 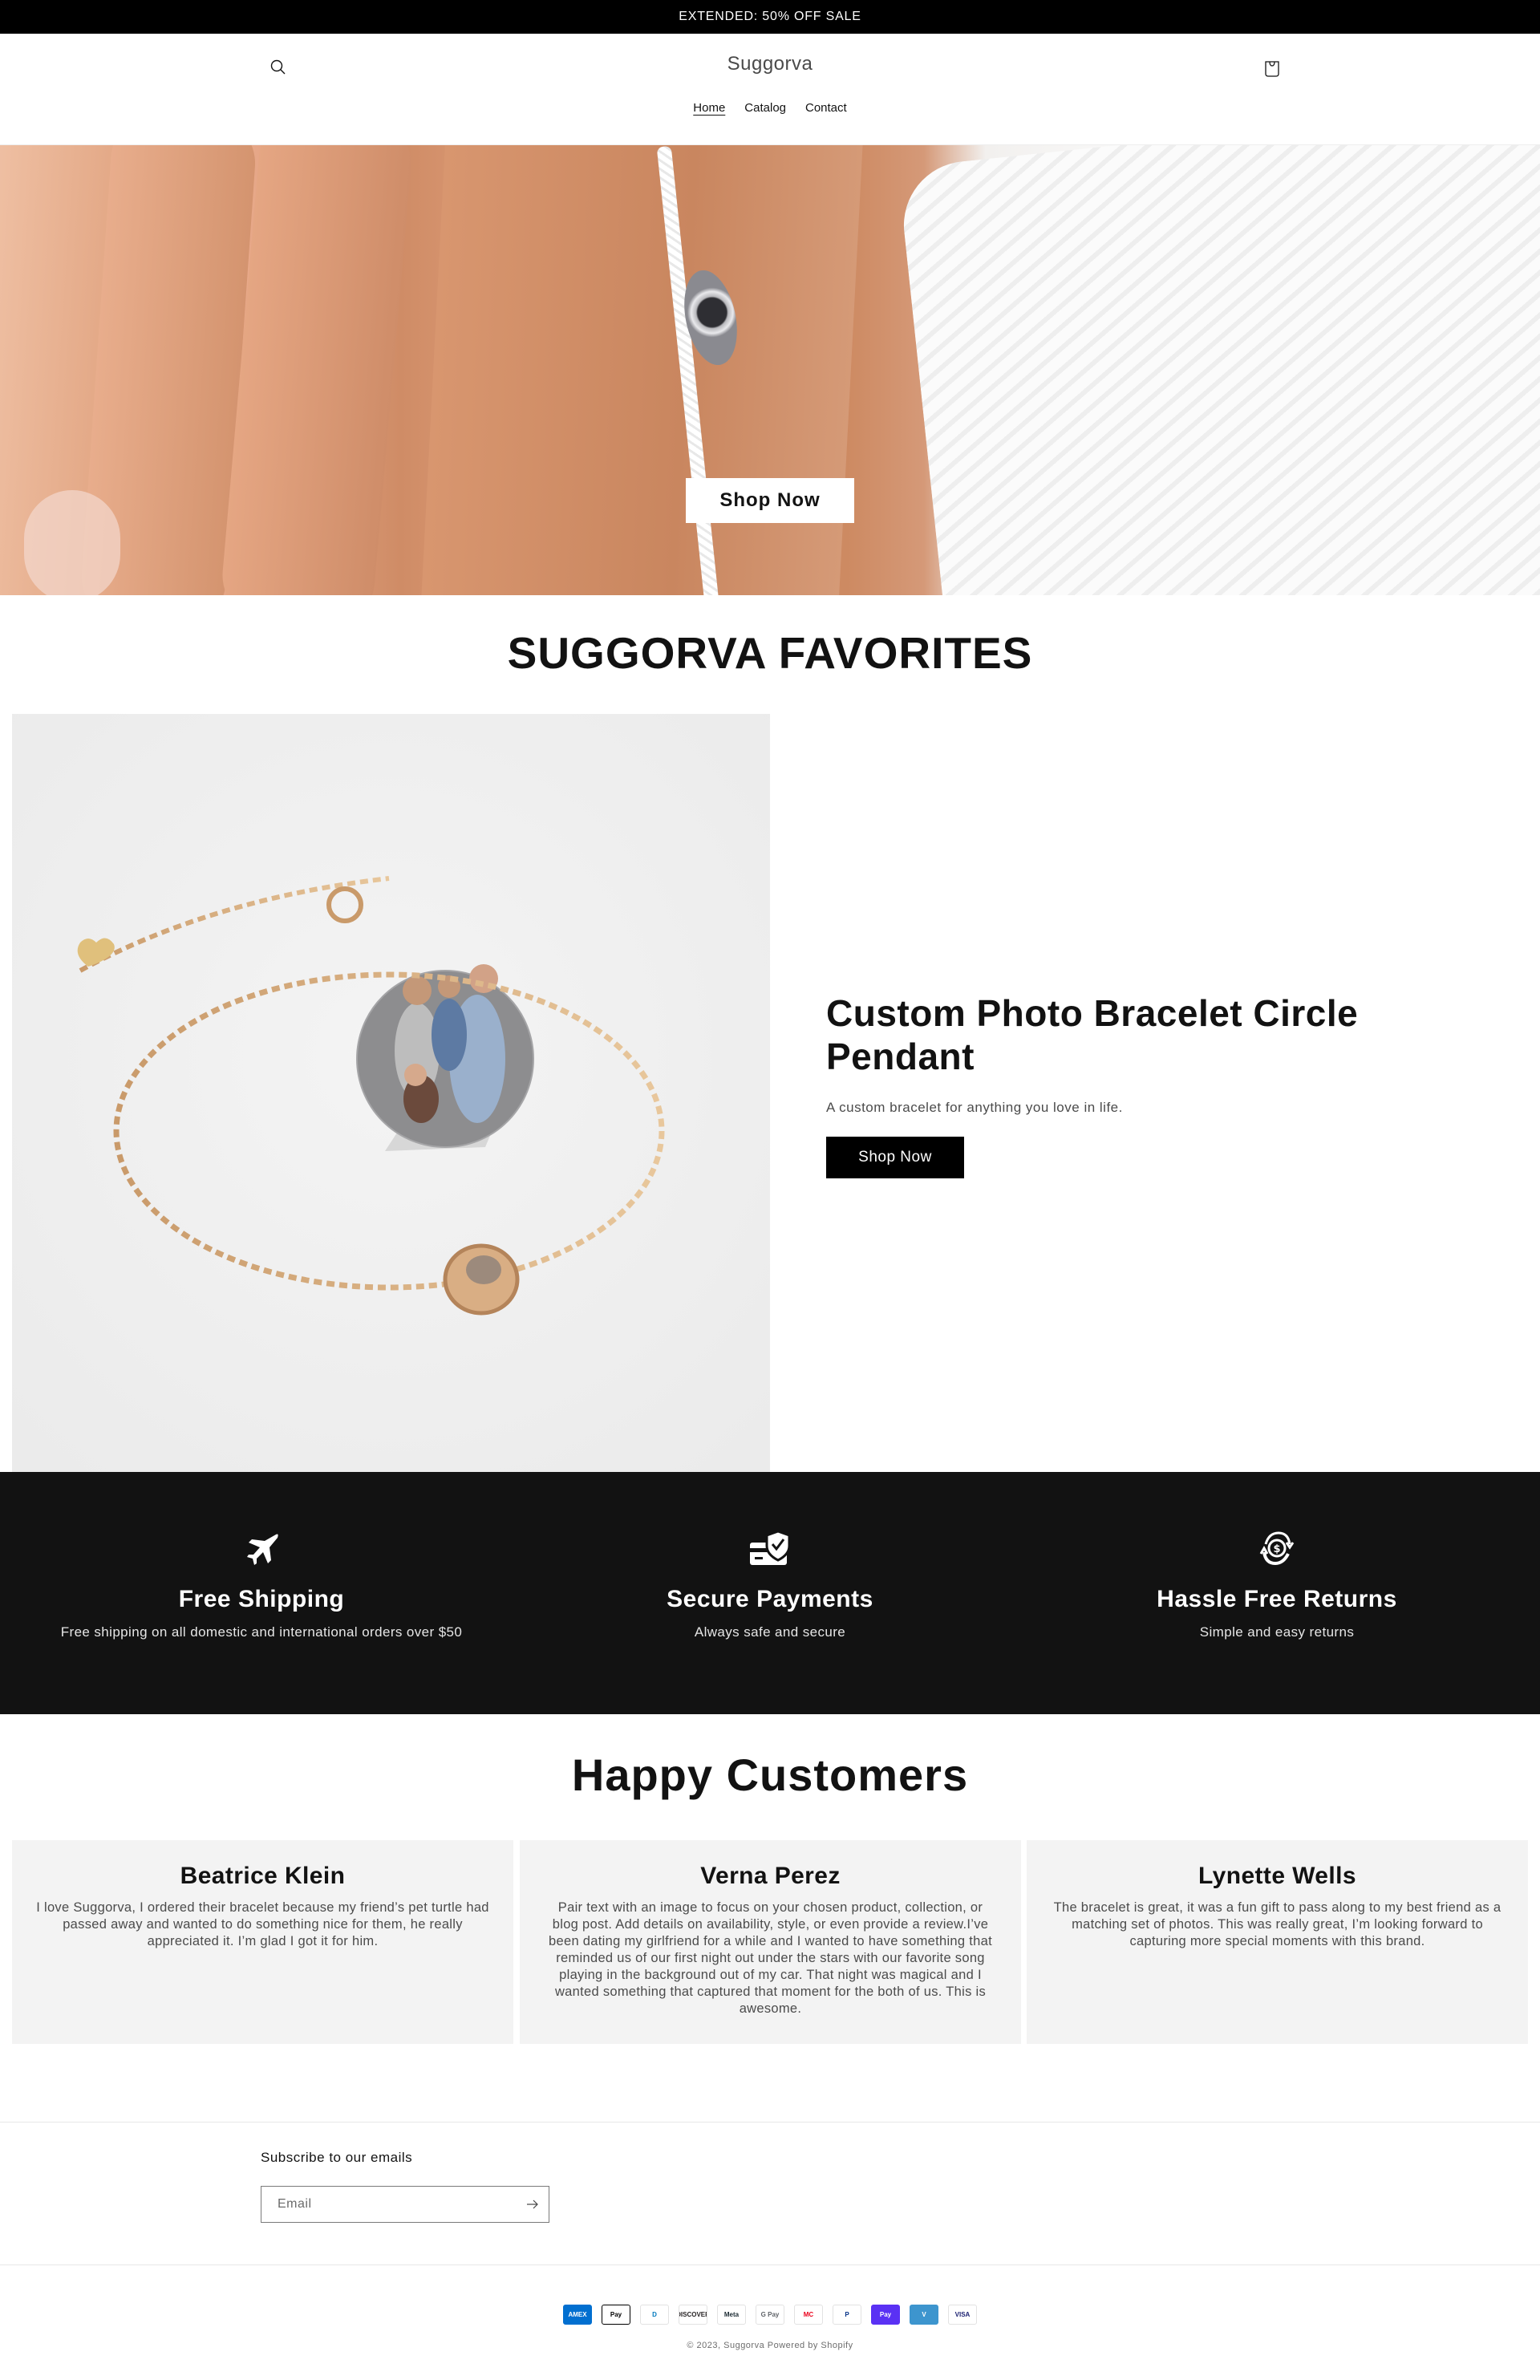 What do you see at coordinates (895, 1157) in the screenshot?
I see `product-shop-now-button: Shop Now` at bounding box center [895, 1157].